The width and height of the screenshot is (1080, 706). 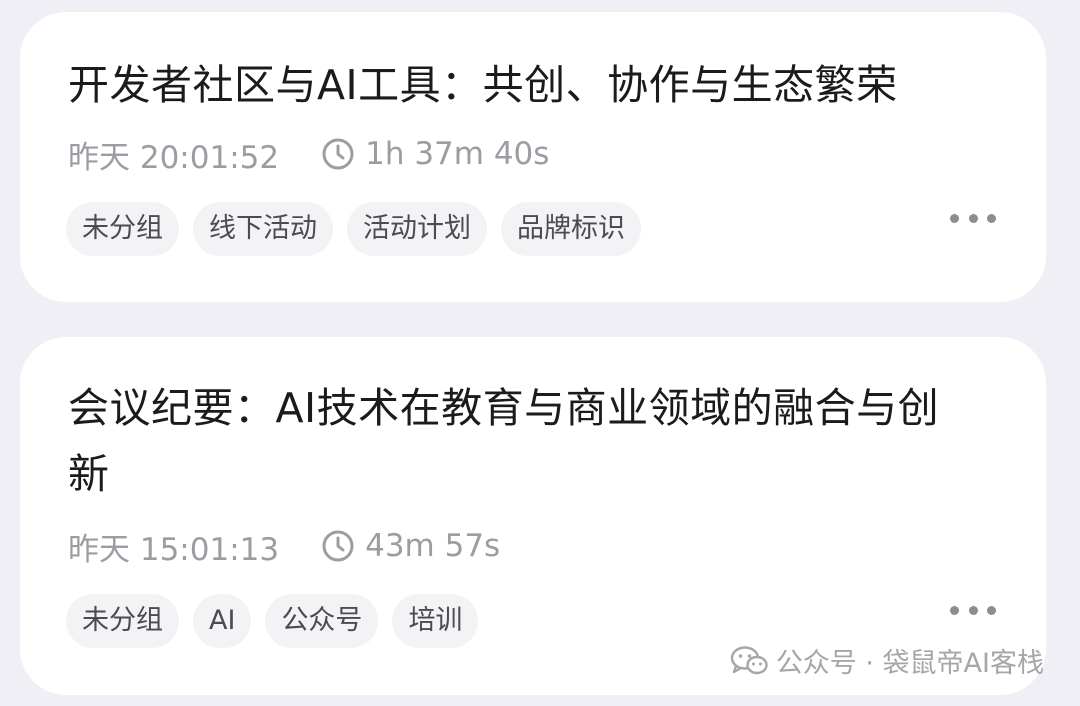 What do you see at coordinates (174, 157) in the screenshot?
I see `recording-time: 昨天 20:01:52` at bounding box center [174, 157].